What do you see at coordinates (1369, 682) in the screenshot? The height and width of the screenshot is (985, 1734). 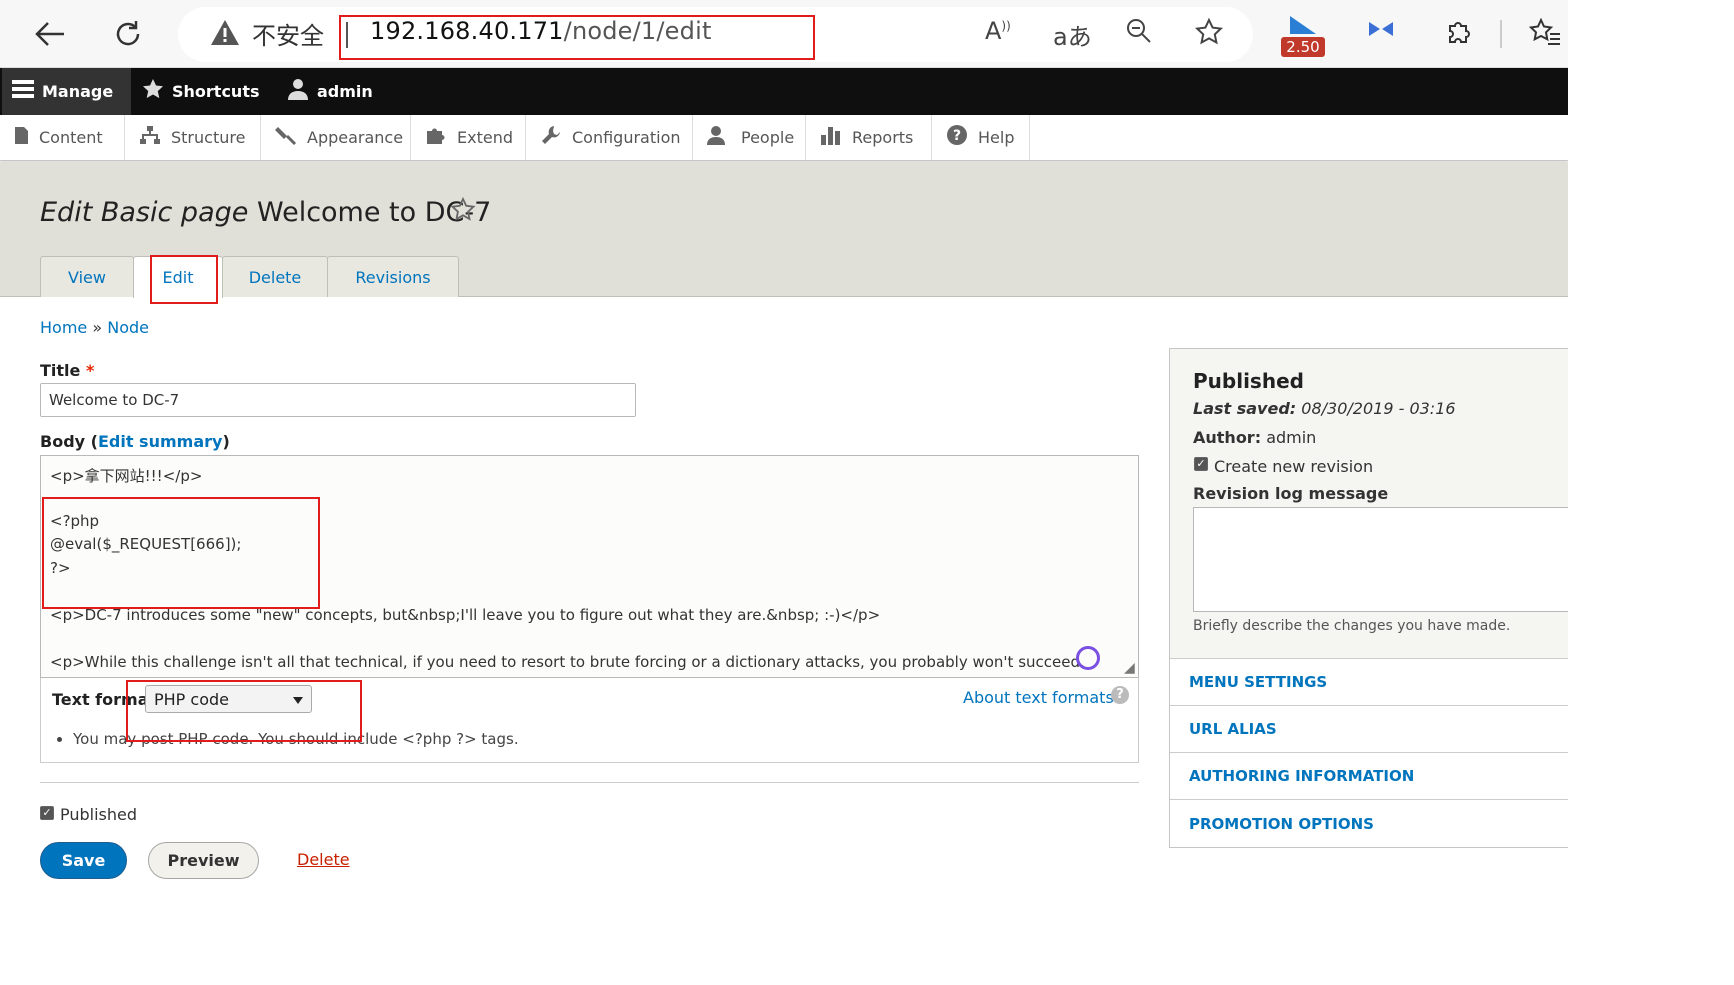 I see `menu-settings-section: MENU SETTINGS` at bounding box center [1369, 682].